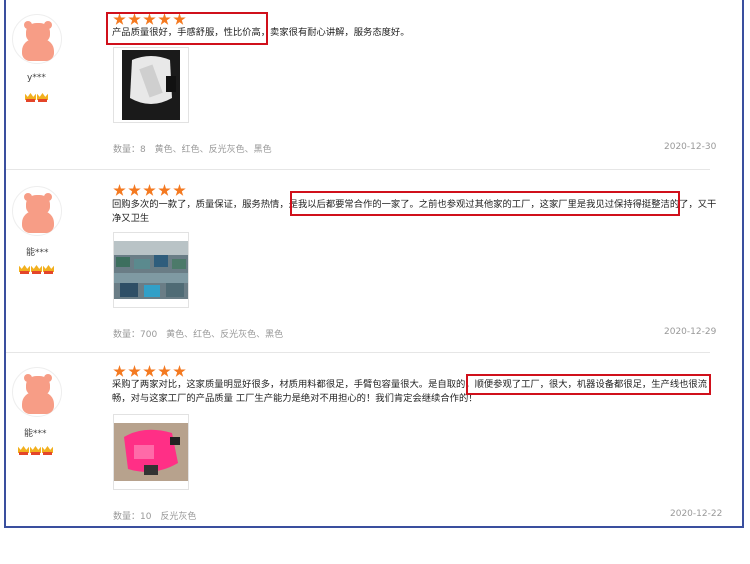 The height and width of the screenshot is (564, 750). I want to click on quantity: 数量：700, so click(135, 335).